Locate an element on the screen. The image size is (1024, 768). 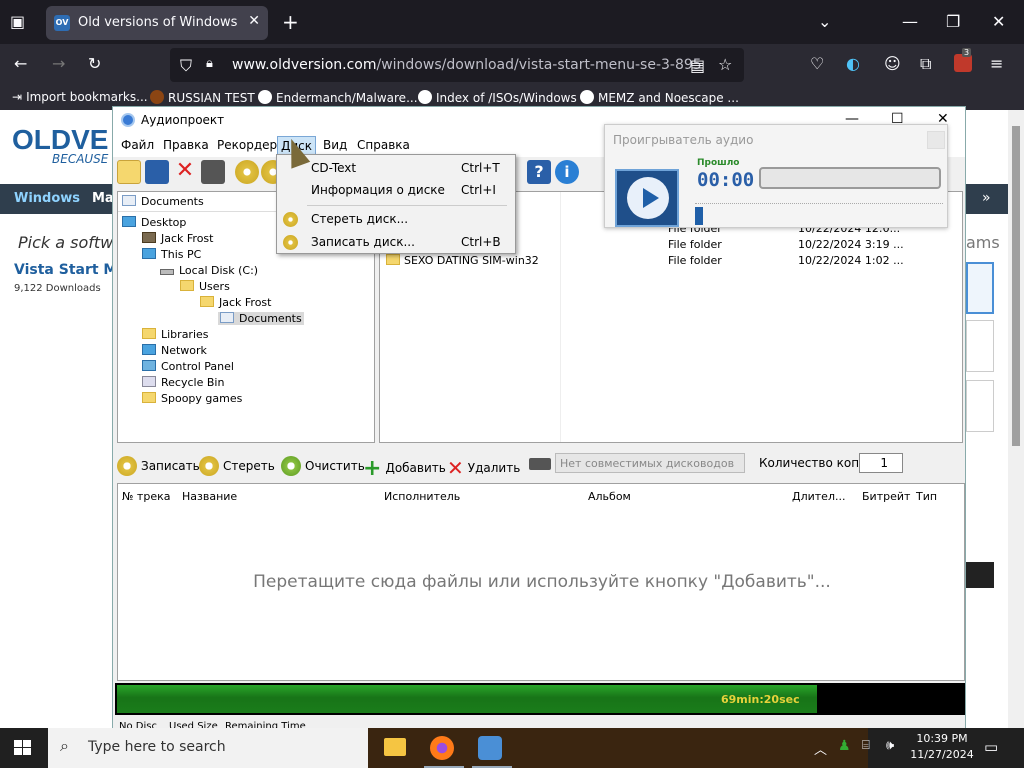
chevron-down-icon: ⌄ is located at coordinates (824, 21).